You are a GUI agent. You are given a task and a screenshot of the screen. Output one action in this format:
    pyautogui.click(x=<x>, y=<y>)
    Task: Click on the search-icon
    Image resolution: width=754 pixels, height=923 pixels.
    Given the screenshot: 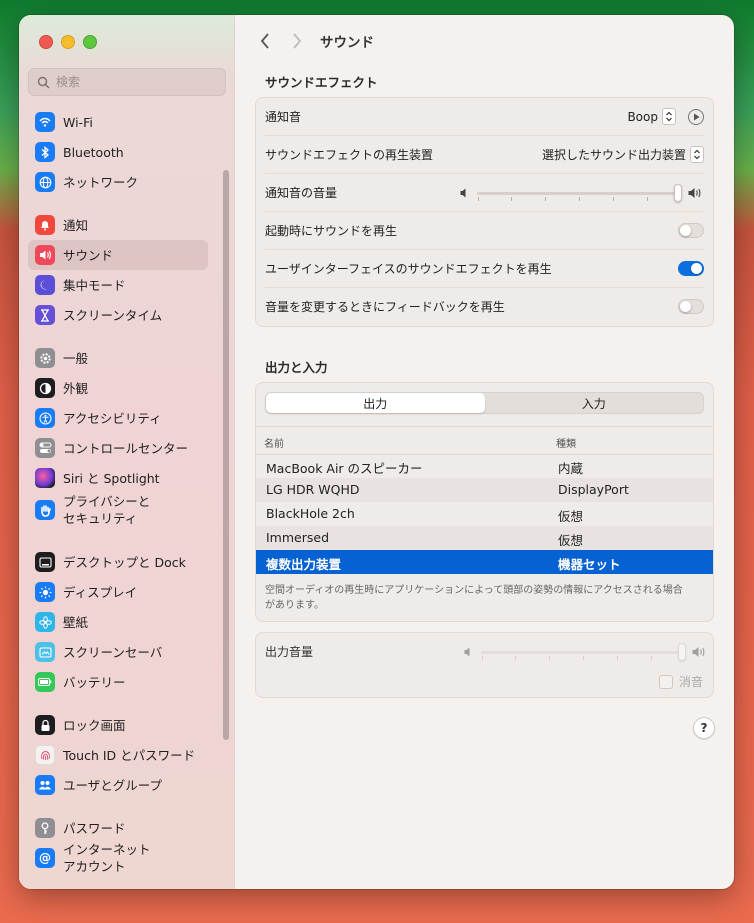 What is the action you would take?
    pyautogui.click(x=43, y=82)
    